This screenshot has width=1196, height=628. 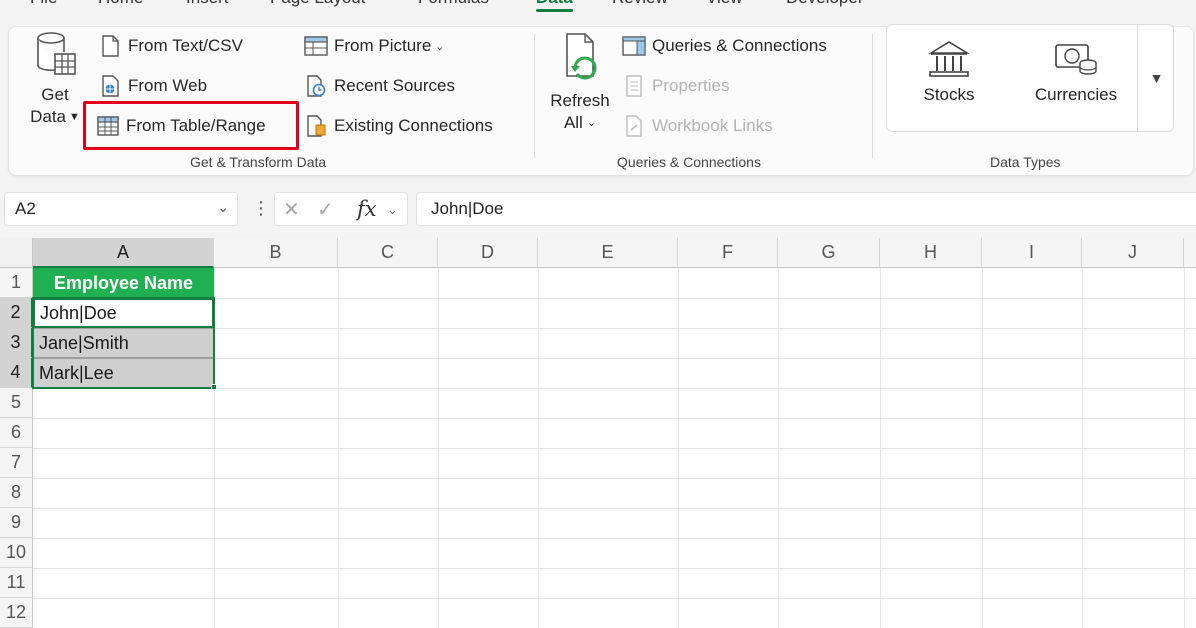 I want to click on from-text-csv-button: From Text/CSV, so click(x=170, y=46).